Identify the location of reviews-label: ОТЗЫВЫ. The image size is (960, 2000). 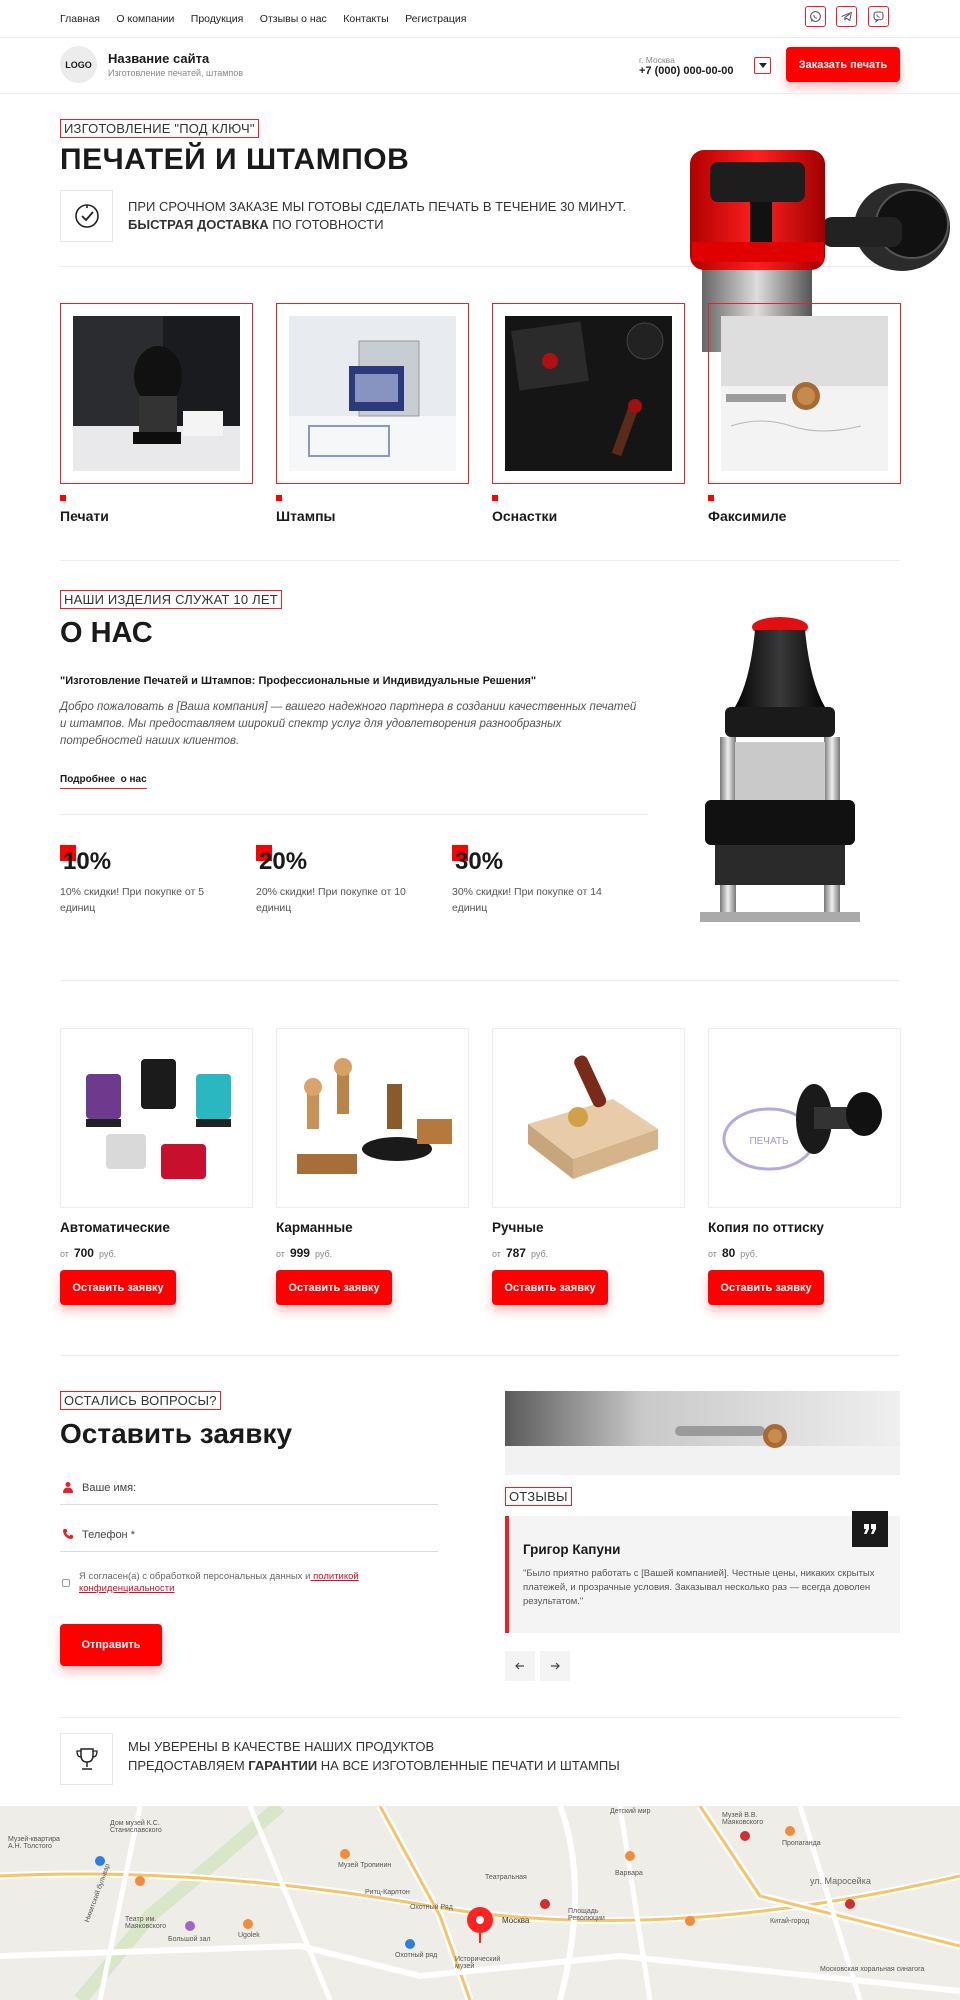
(538, 1496).